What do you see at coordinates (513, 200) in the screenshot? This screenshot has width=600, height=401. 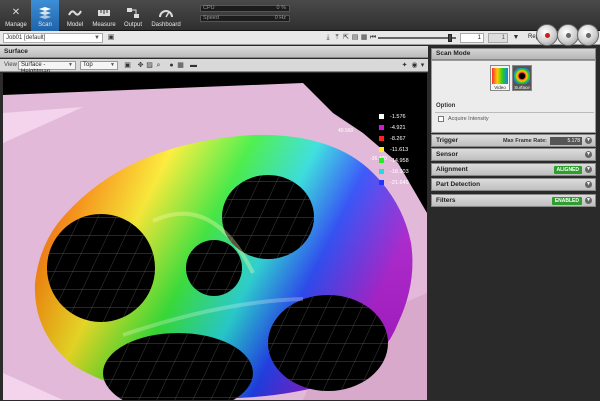 I see `section-filters: Filters ENABLED ▼` at bounding box center [513, 200].